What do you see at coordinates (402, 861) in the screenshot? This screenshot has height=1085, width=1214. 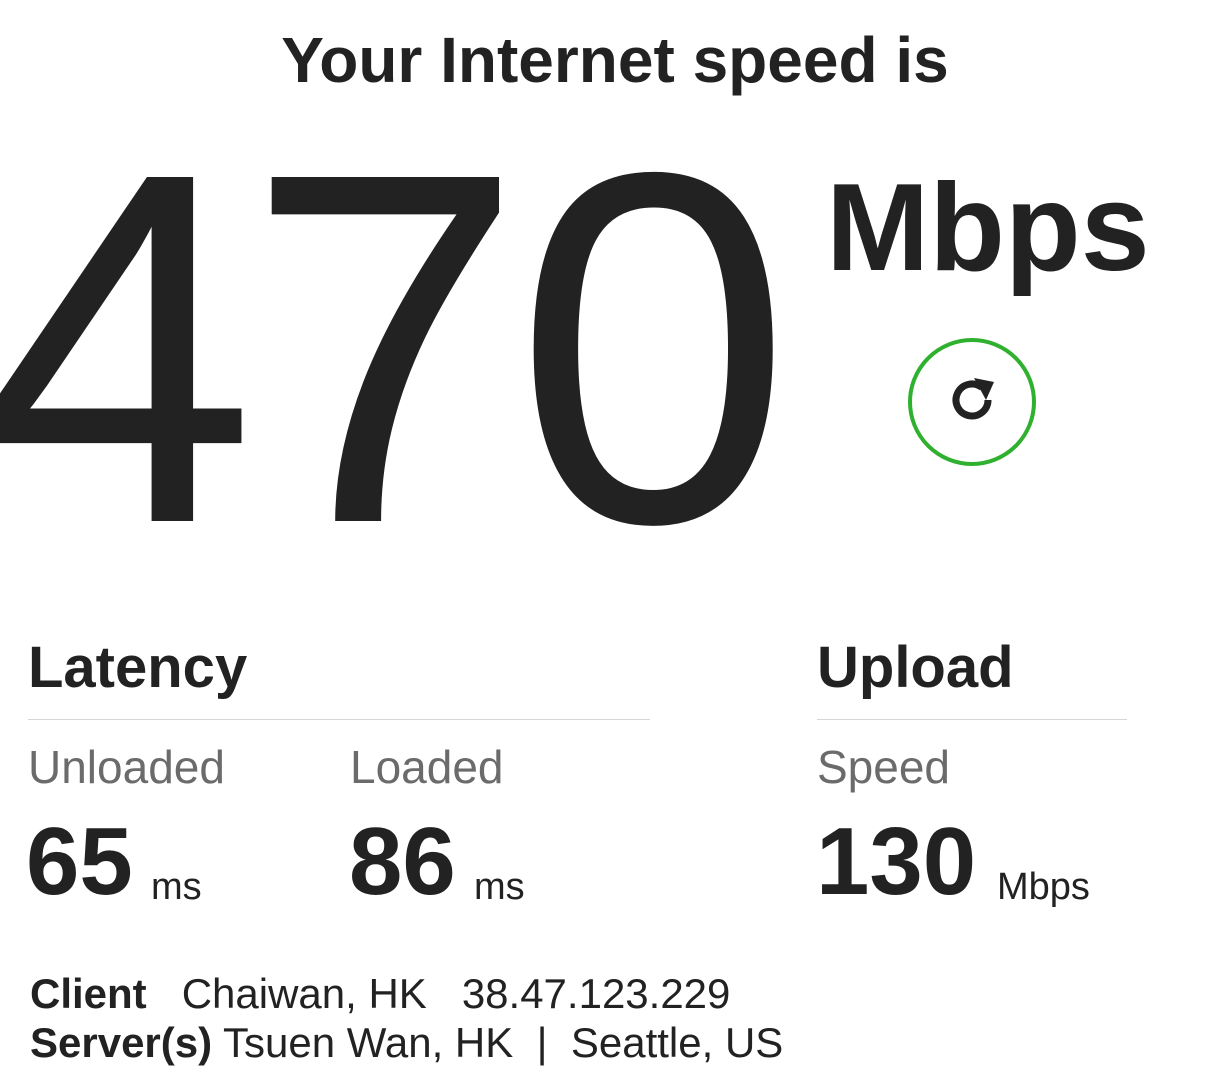 I see `loaded-value: 86` at bounding box center [402, 861].